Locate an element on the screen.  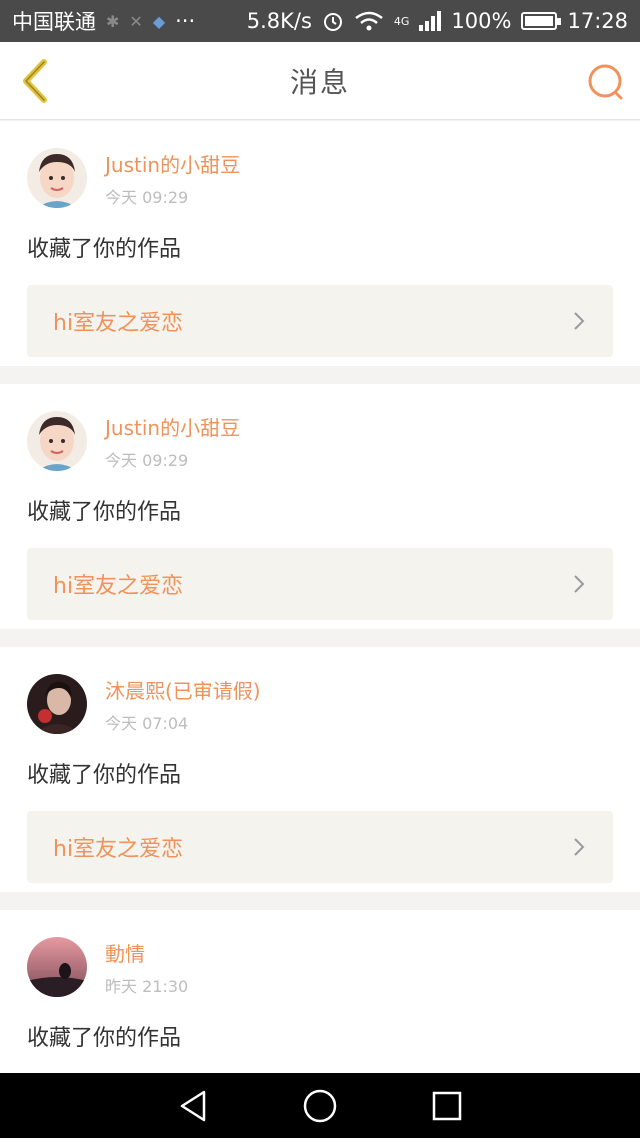
battery-level-fill is located at coordinates (539, 21).